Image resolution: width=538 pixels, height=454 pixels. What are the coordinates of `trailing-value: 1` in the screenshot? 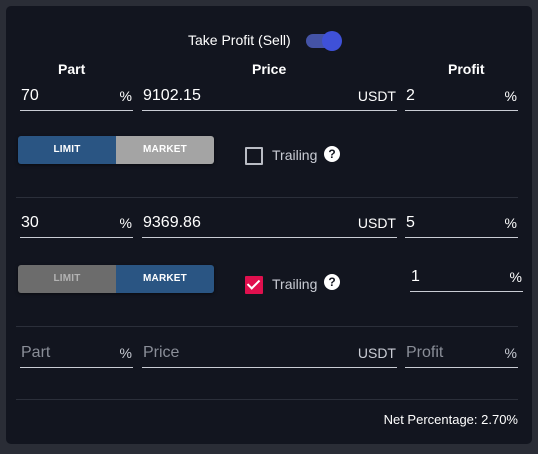 It's located at (415, 276).